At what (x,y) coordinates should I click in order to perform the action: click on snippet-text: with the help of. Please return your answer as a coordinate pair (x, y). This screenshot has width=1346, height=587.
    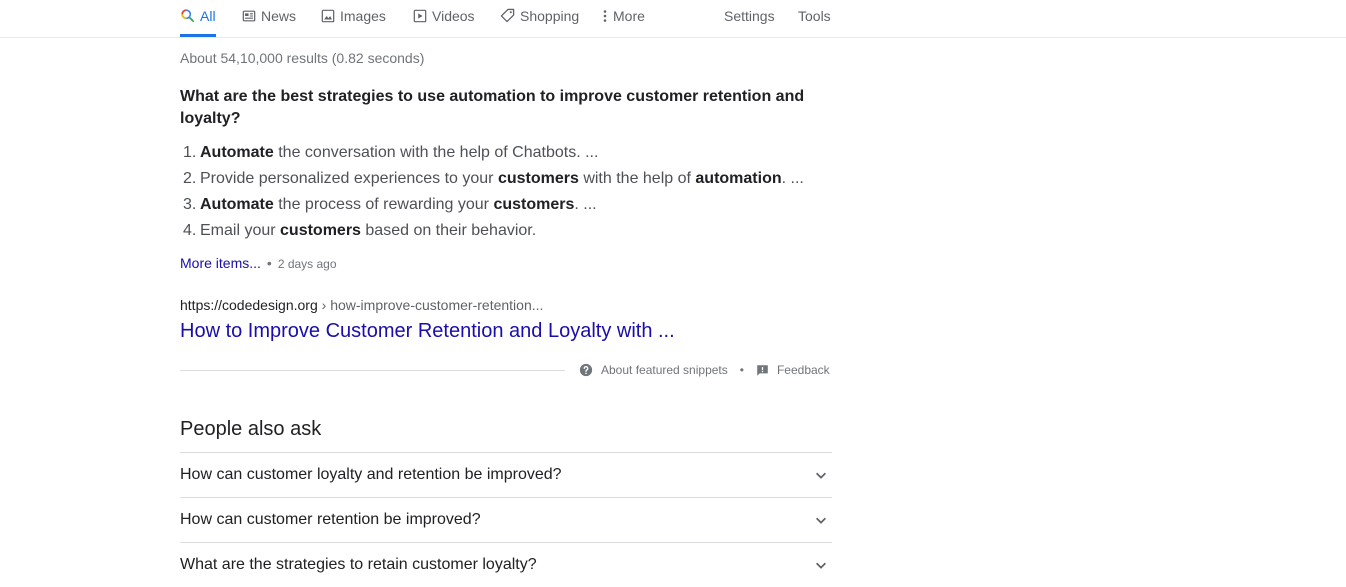
    Looking at the image, I should click on (637, 178).